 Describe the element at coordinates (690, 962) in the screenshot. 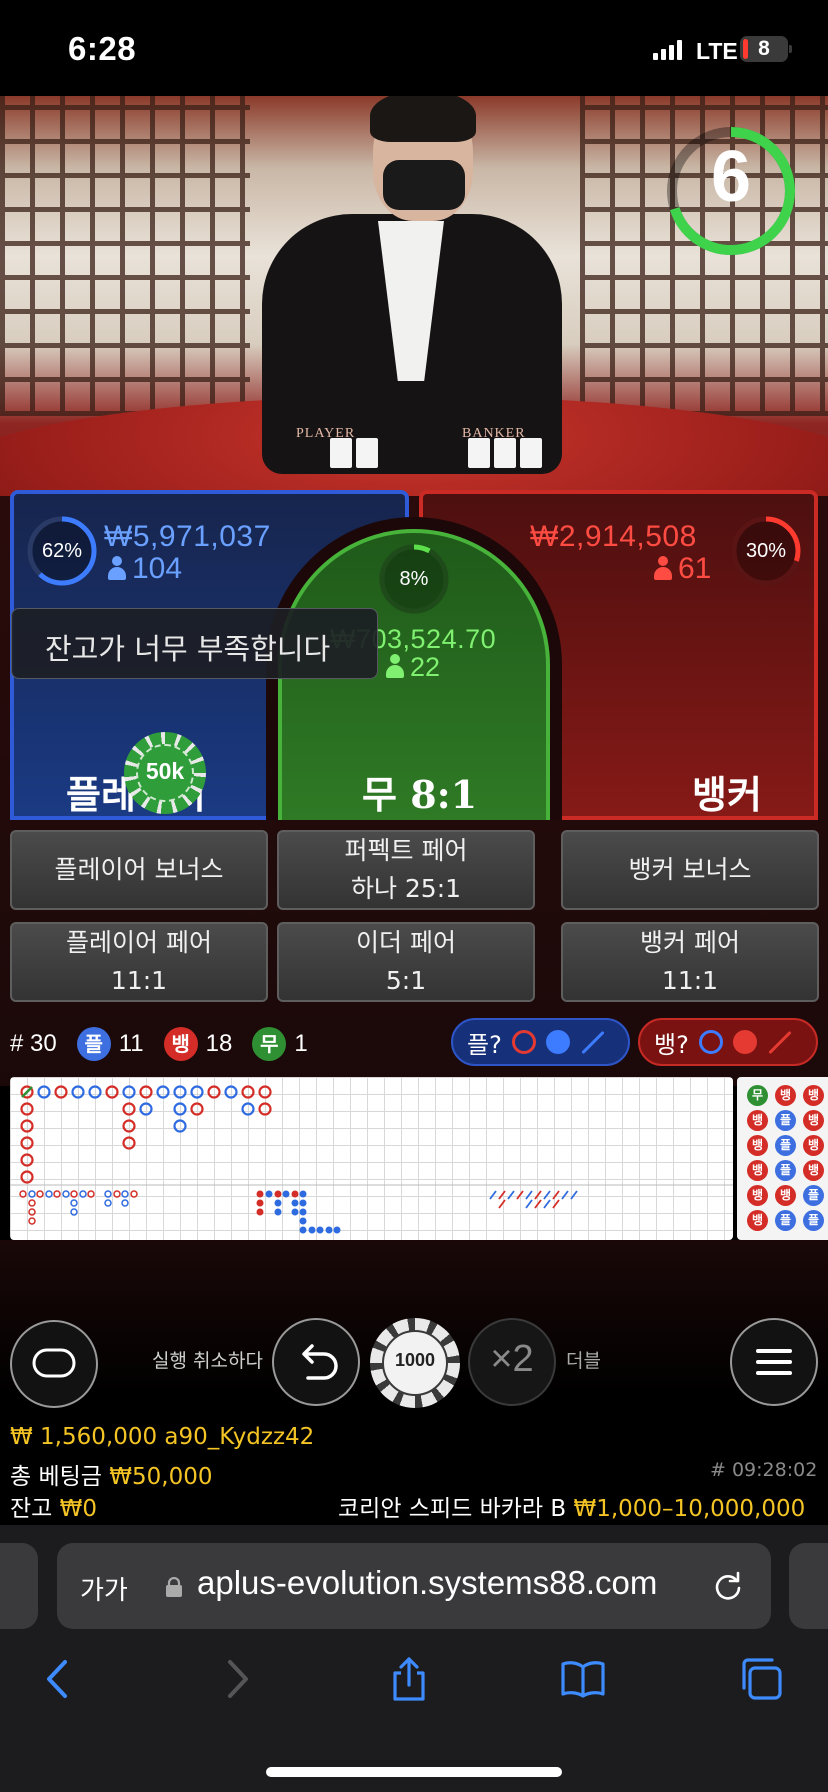

I see `banker-pair-button: 뱅커 페어 11:1` at that location.